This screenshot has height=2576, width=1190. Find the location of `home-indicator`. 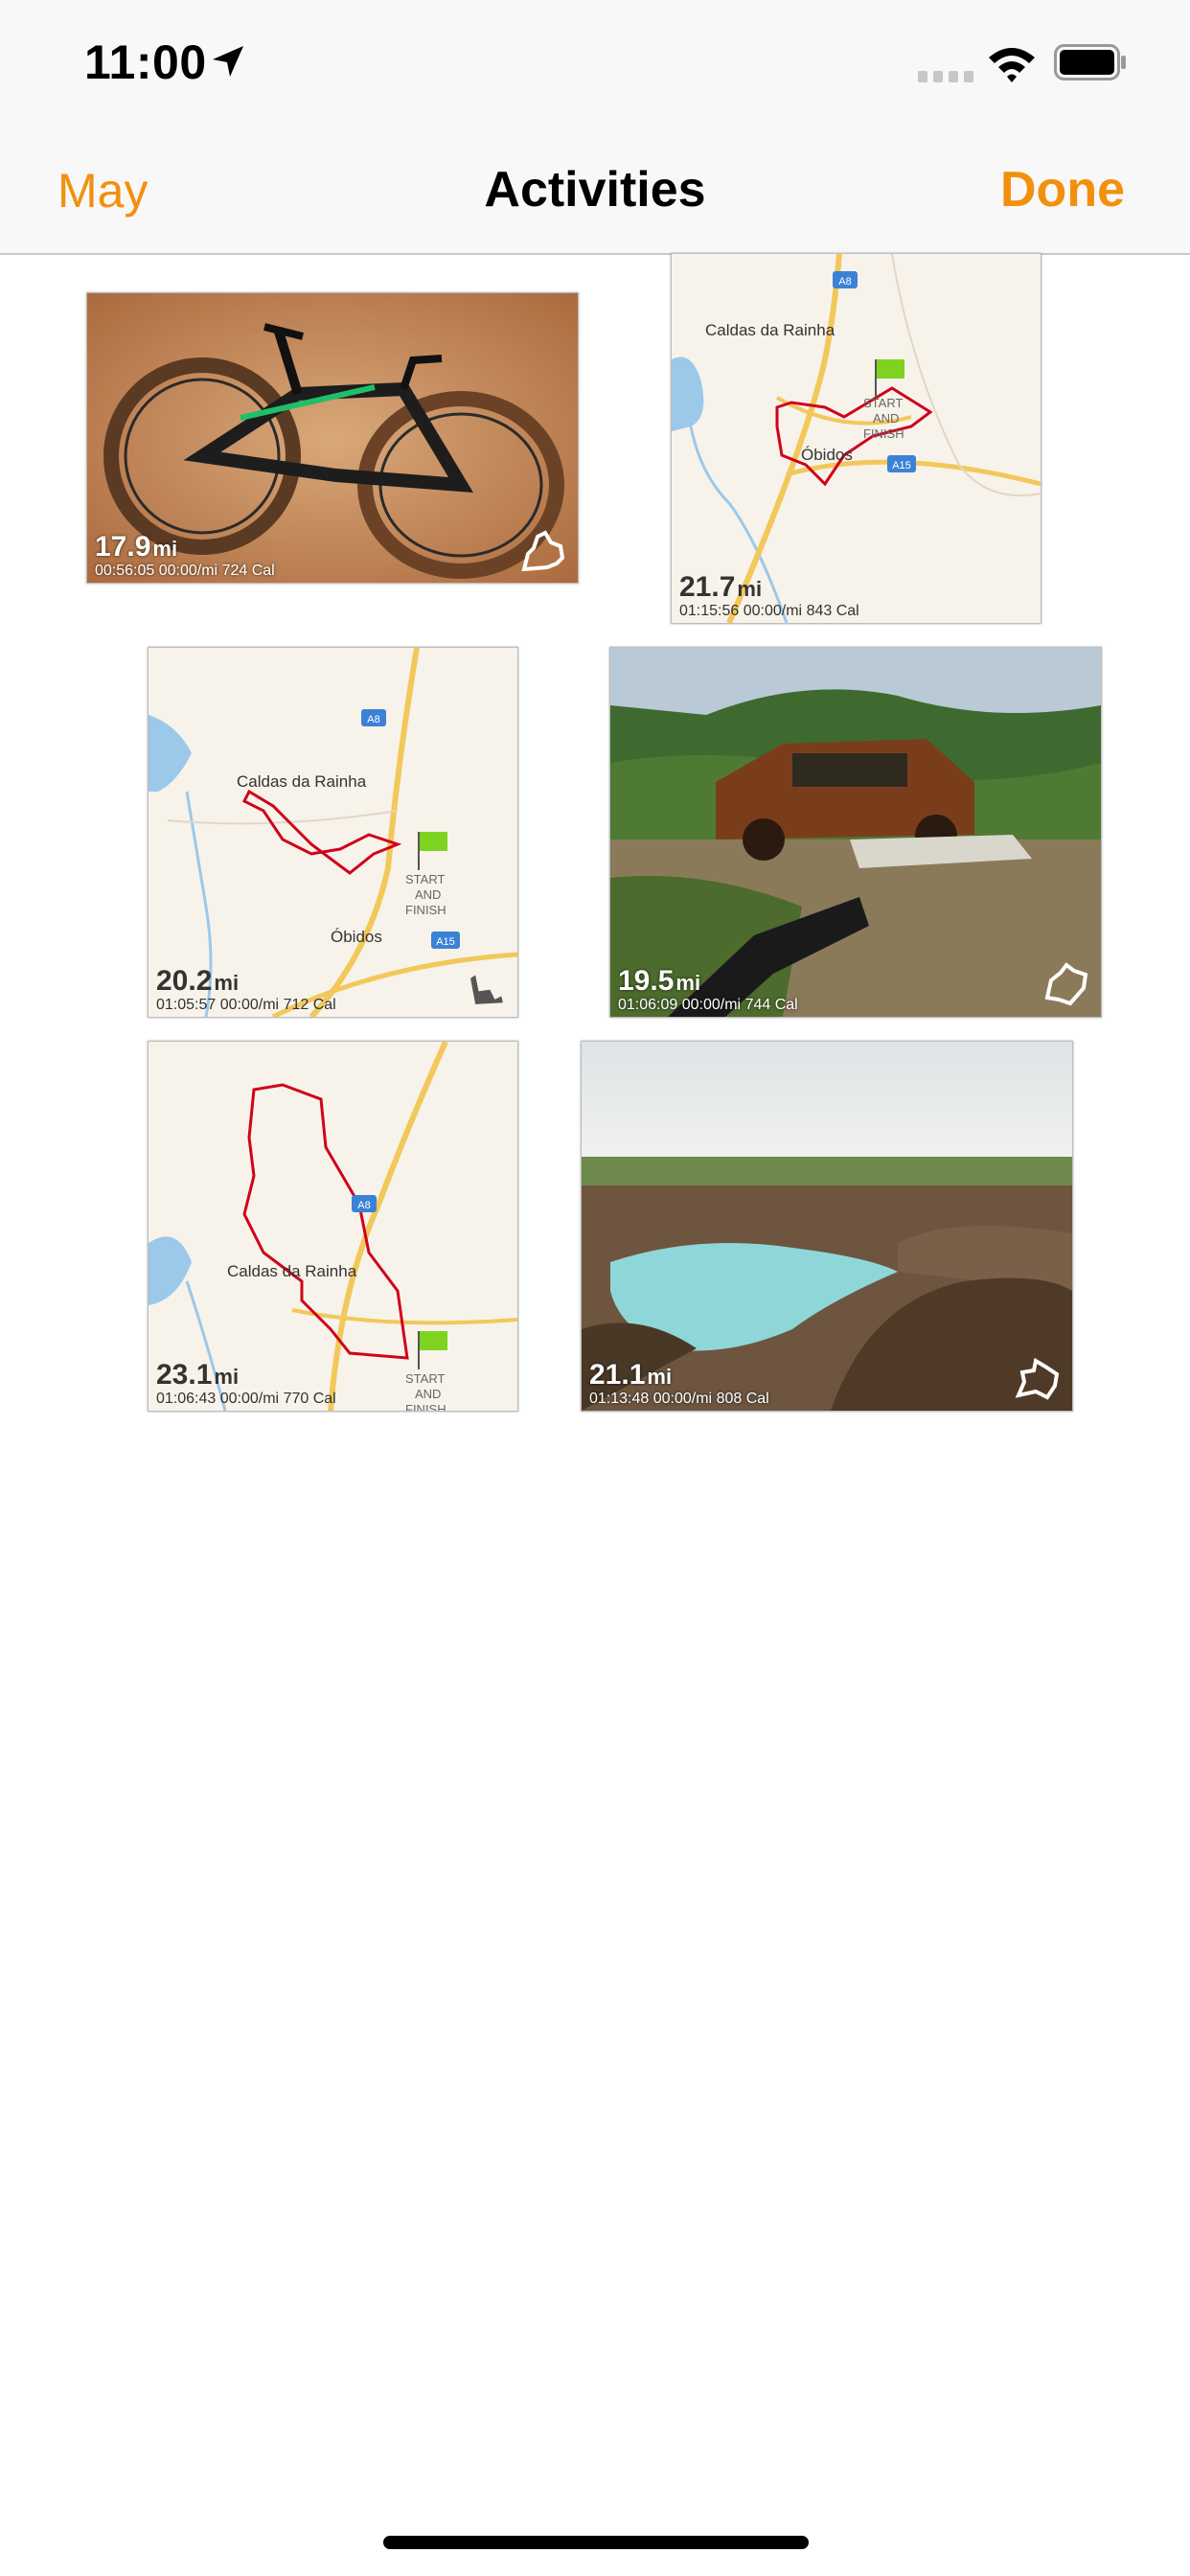

home-indicator is located at coordinates (596, 2542).